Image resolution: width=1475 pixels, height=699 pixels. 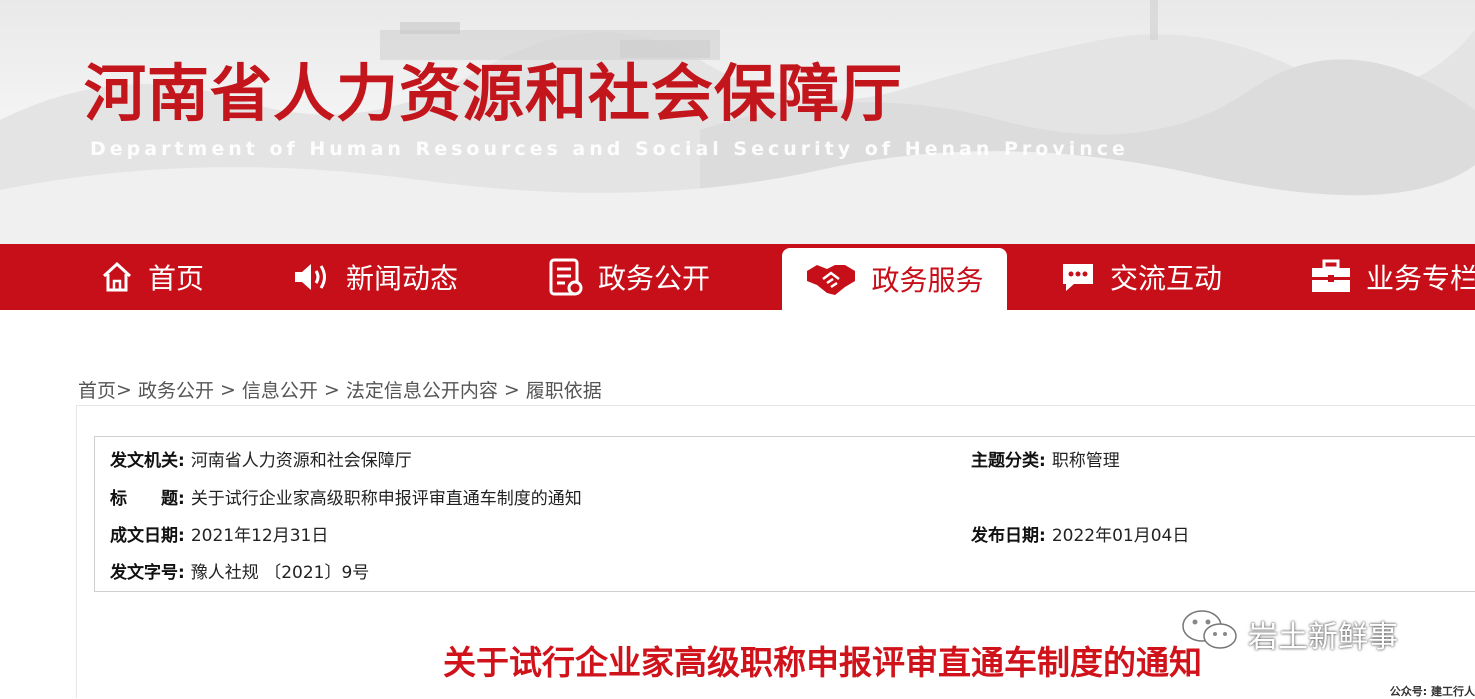 I want to click on nav-item-gov-affairs-open: 政务公开, so click(x=629, y=277).